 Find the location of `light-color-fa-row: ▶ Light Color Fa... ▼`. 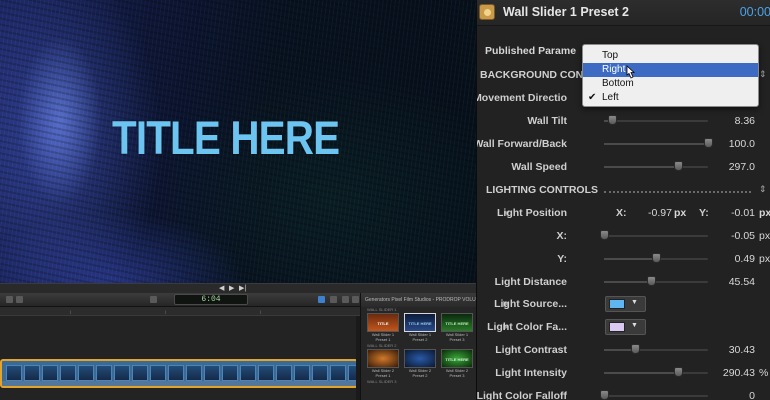

light-color-fa-row: ▶ Light Color Fa... ▼ is located at coordinates (623, 327).